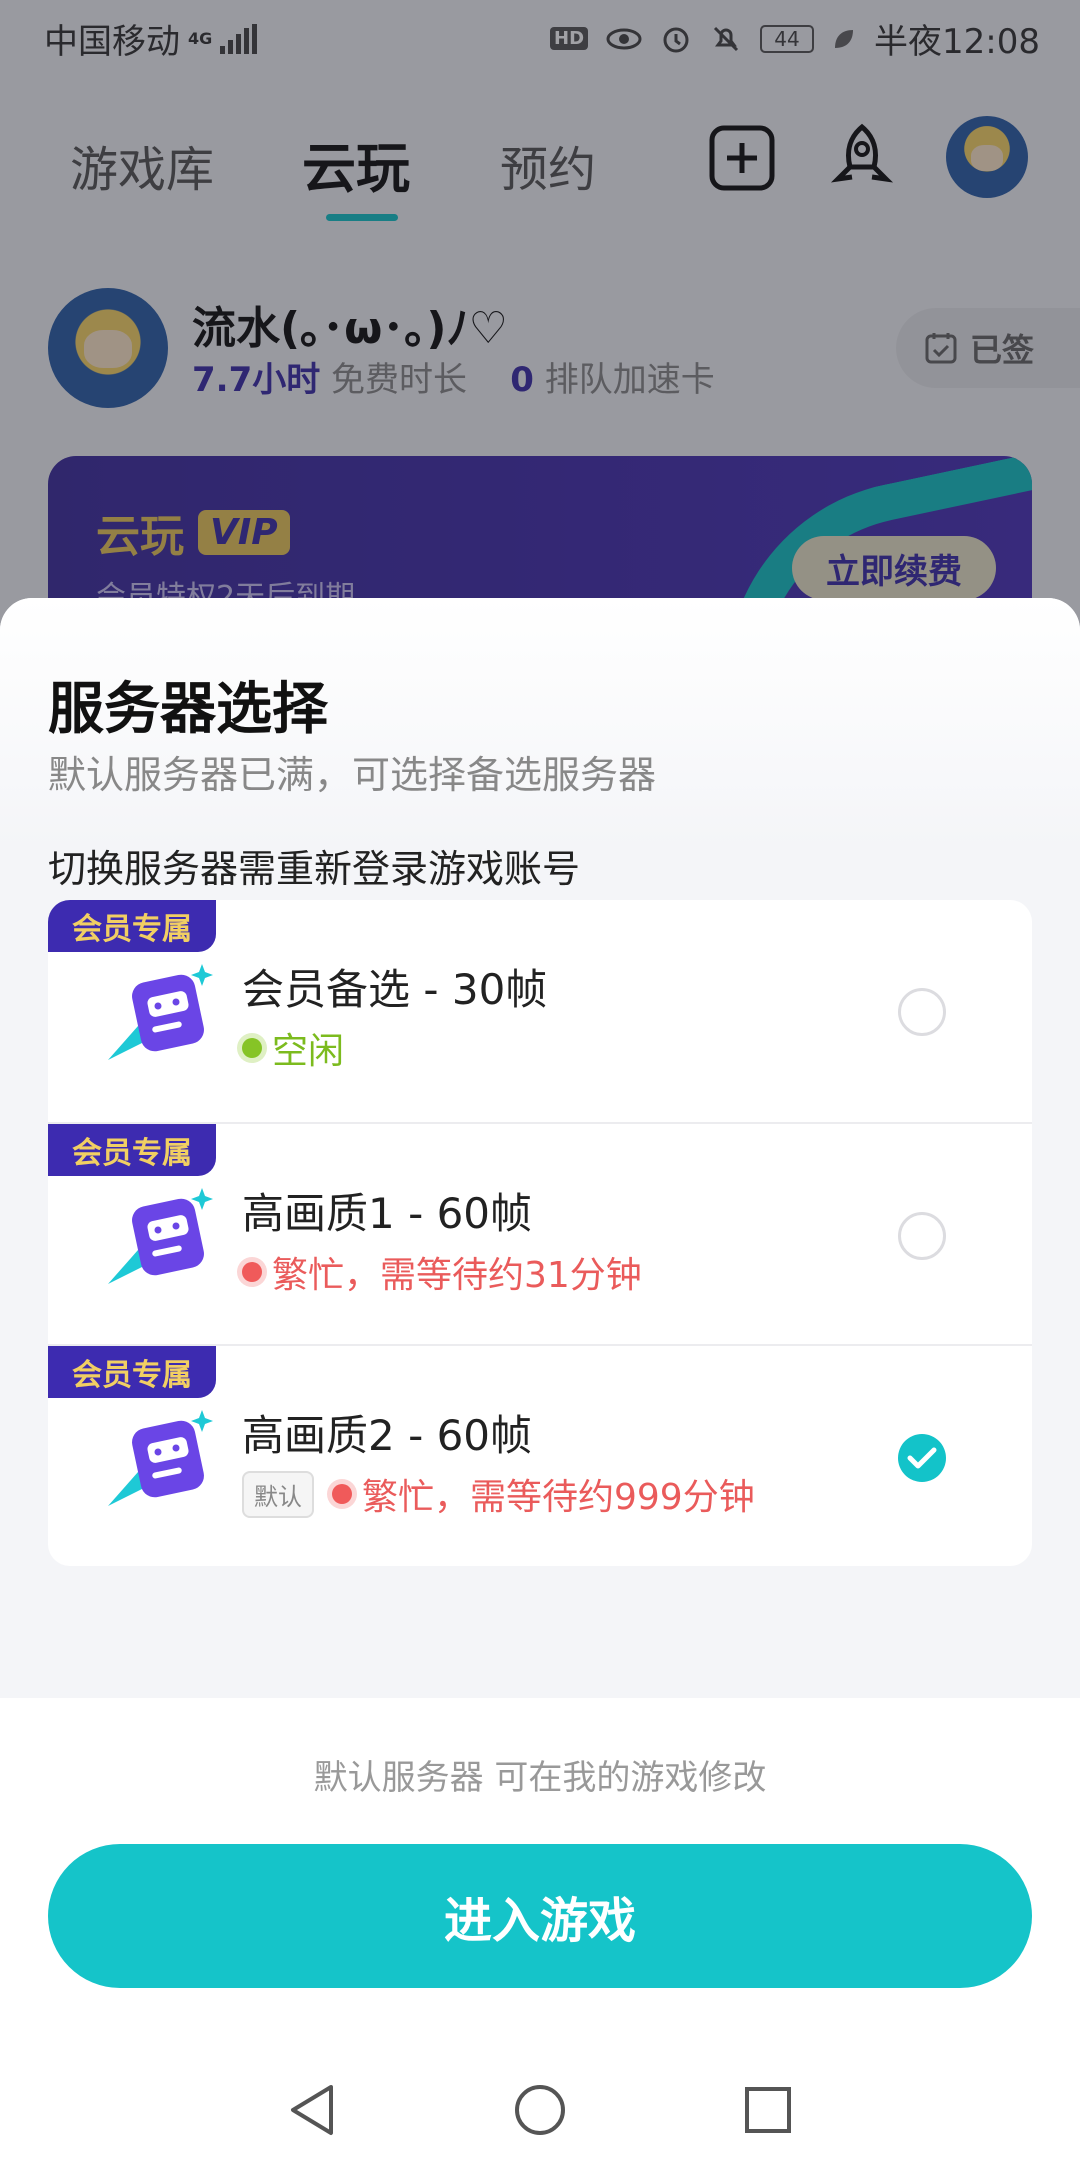  What do you see at coordinates (278, 1494) in the screenshot?
I see `default-server-tag: 默认` at bounding box center [278, 1494].